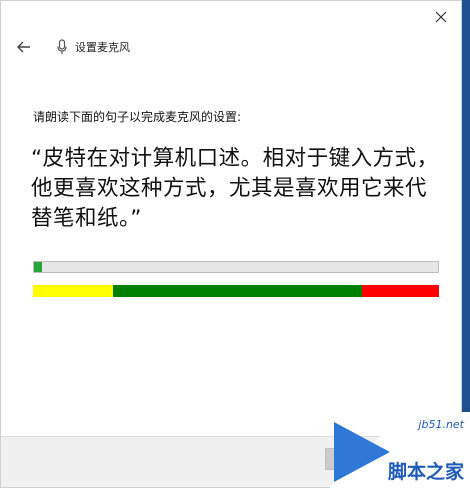  Describe the element at coordinates (362, 452) in the screenshot. I see `watermark-logo` at that location.